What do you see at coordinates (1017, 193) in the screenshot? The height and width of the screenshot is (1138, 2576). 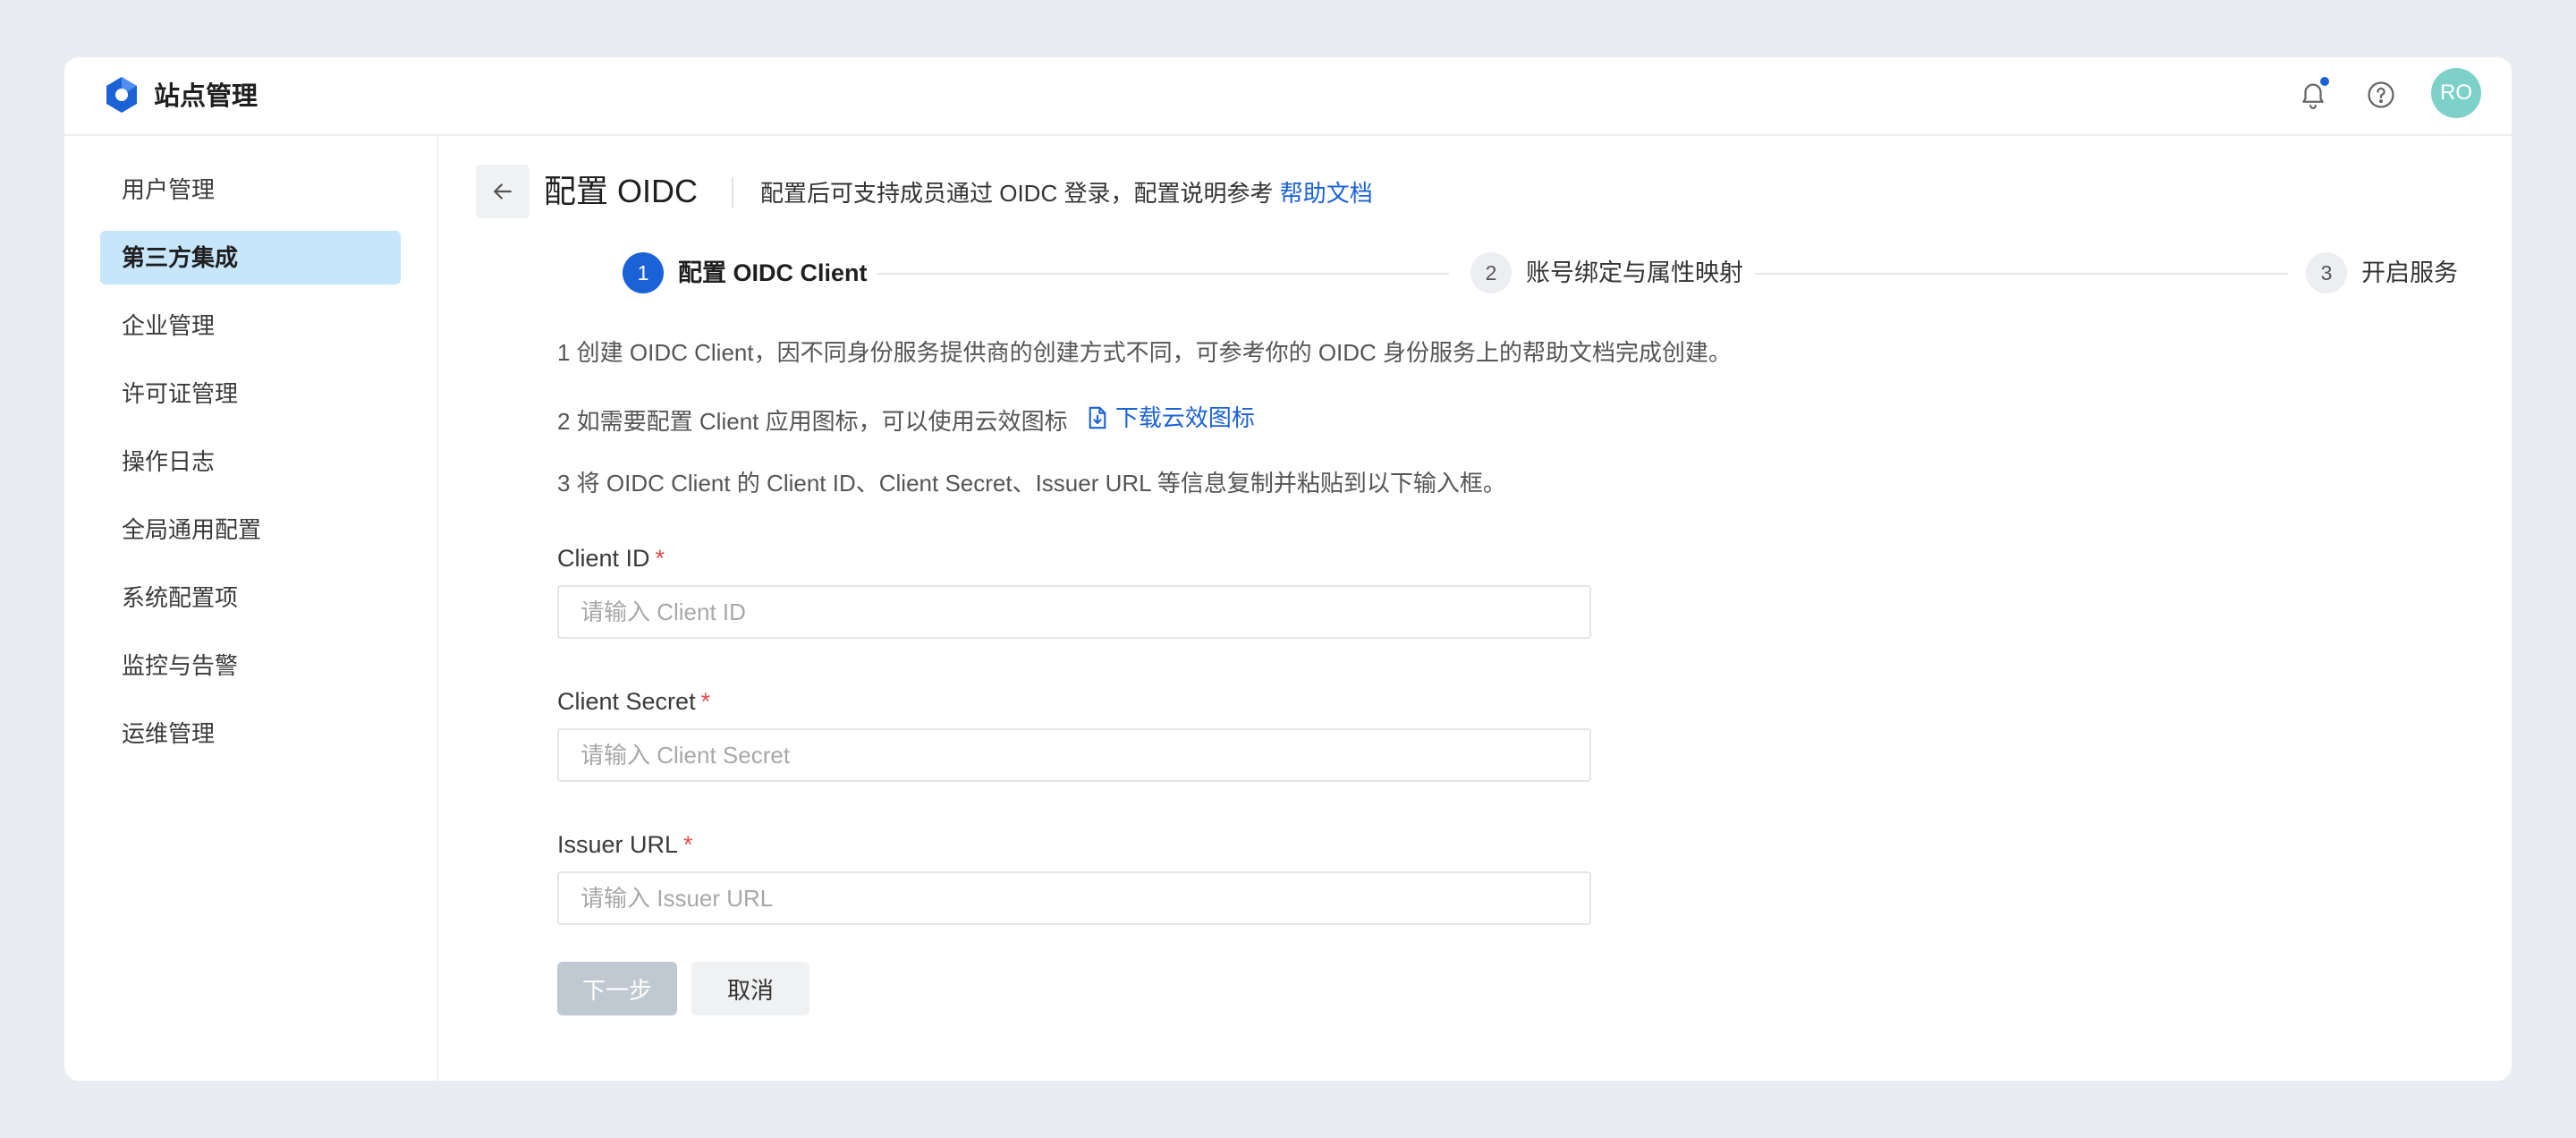 I see `page-description-text: 配置后可支持成员通过 OIDC 登录，配置说明参考` at bounding box center [1017, 193].